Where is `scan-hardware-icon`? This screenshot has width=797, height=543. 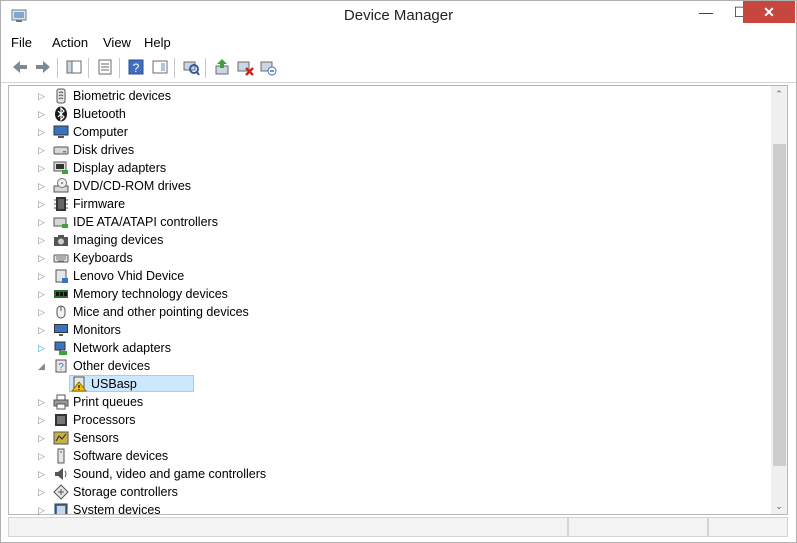 scan-hardware-icon is located at coordinates (191, 67).